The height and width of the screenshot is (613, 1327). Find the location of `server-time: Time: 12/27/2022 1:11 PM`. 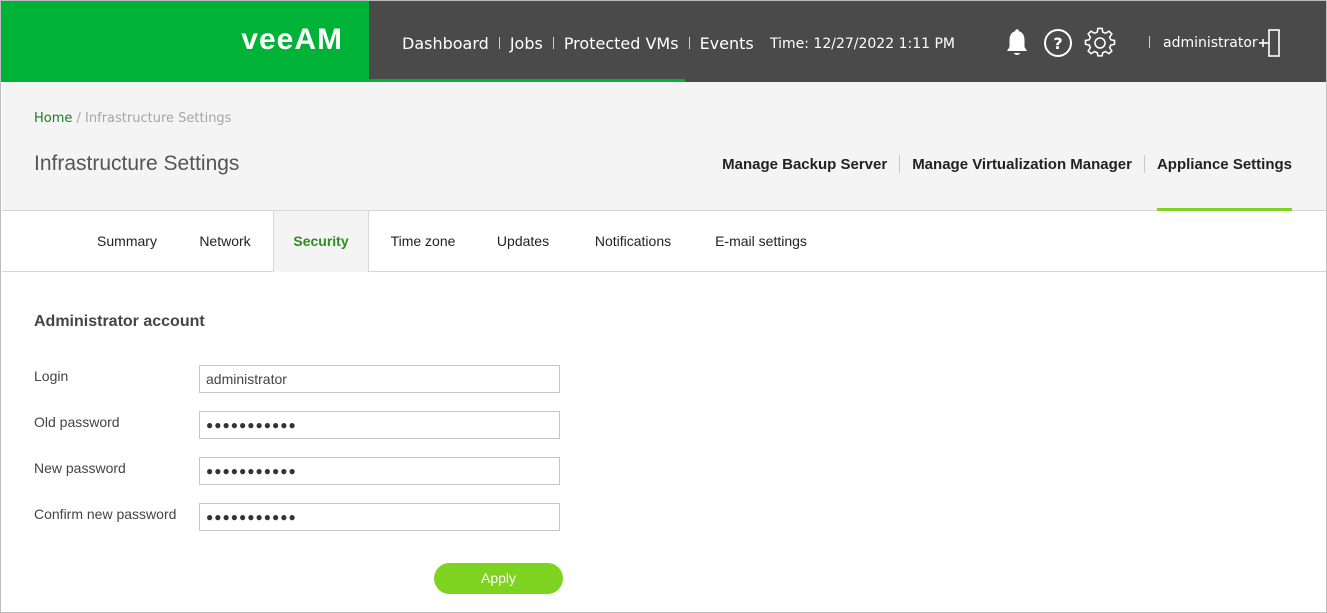

server-time: Time: 12/27/2022 1:11 PM is located at coordinates (862, 44).